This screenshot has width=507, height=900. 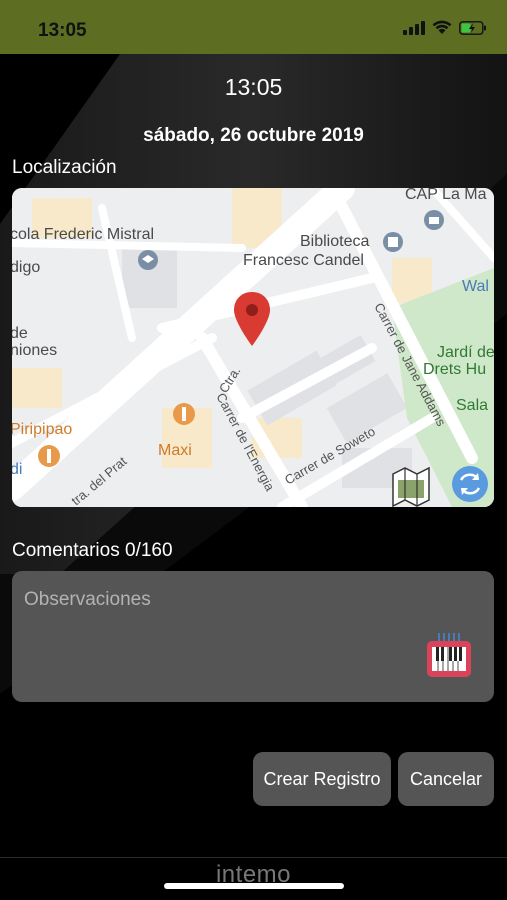 I want to click on map-label-library-1: Biblioteca, so click(x=334, y=241).